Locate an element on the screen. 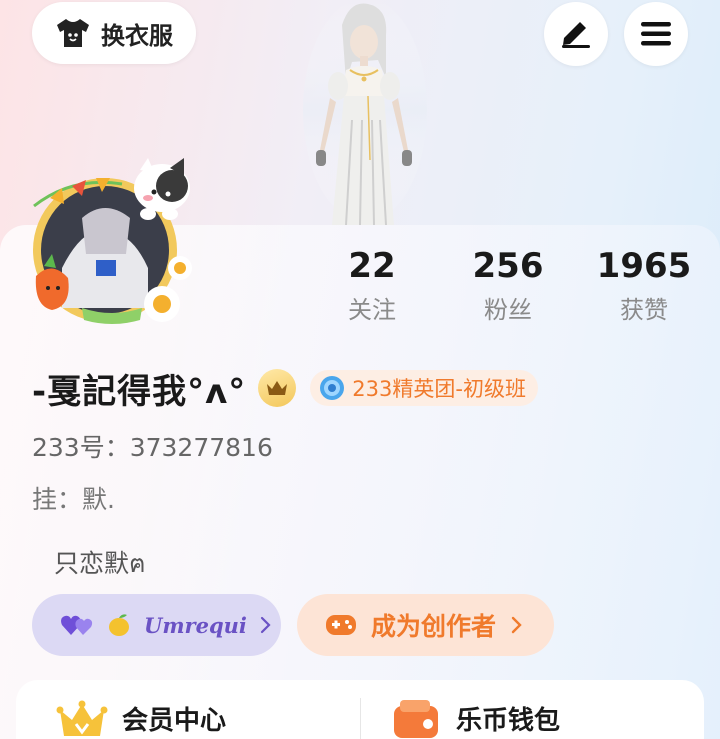  cp-pill: Umrequi is located at coordinates (156, 625).